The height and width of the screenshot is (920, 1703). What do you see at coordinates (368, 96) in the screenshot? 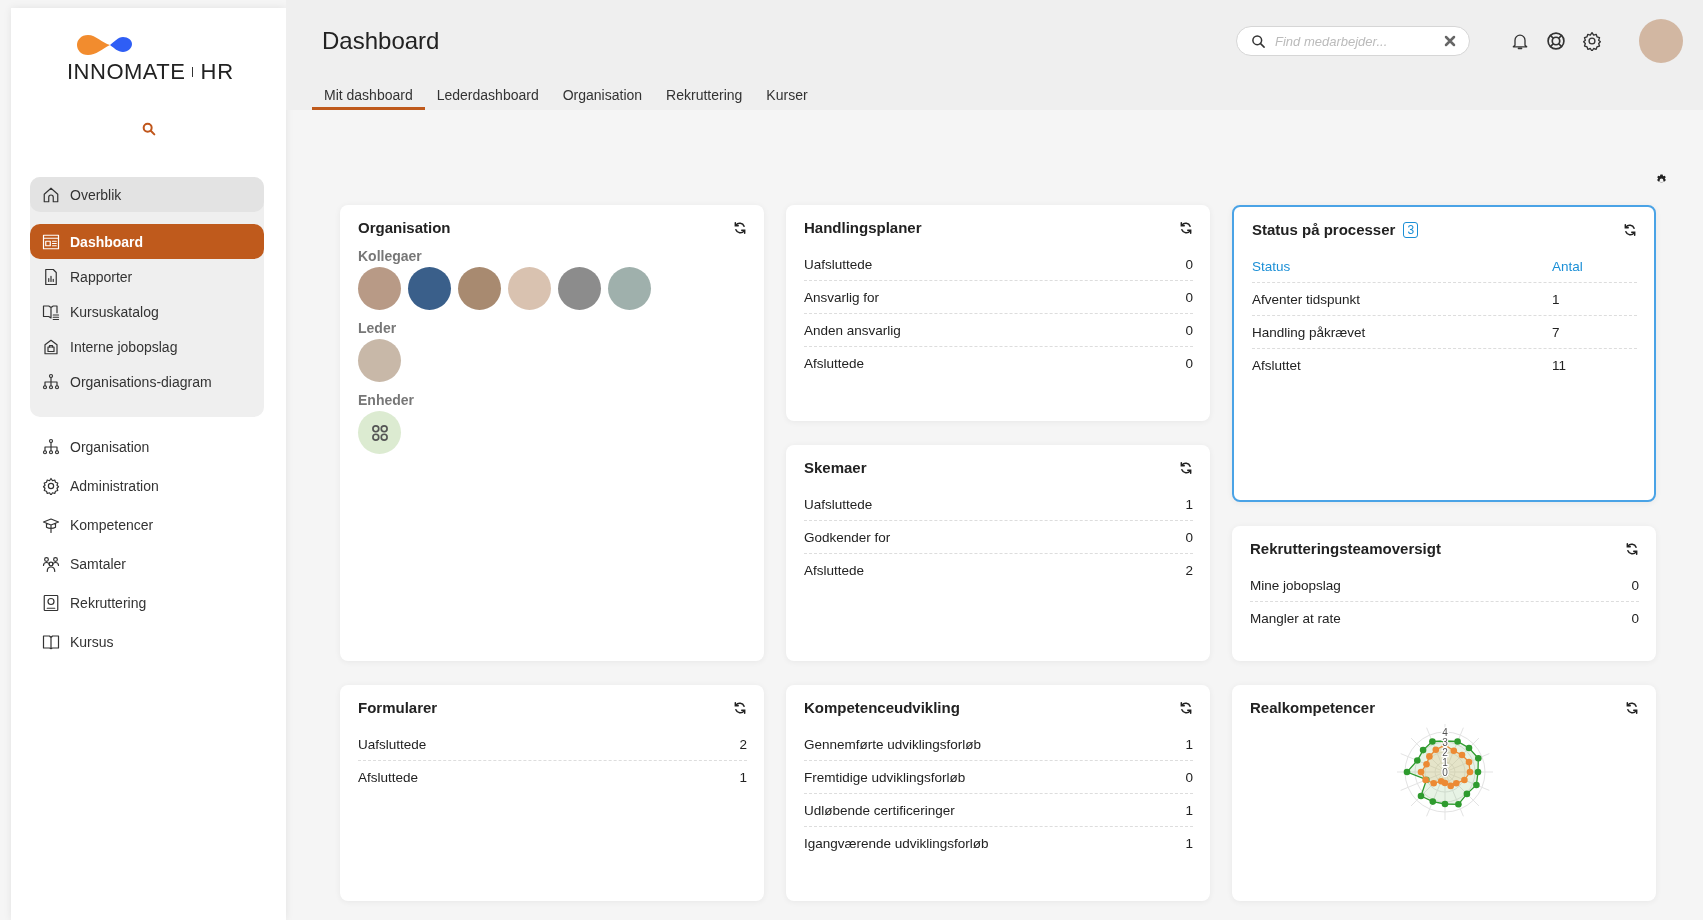
I see `tab: Mit dashboard` at bounding box center [368, 96].